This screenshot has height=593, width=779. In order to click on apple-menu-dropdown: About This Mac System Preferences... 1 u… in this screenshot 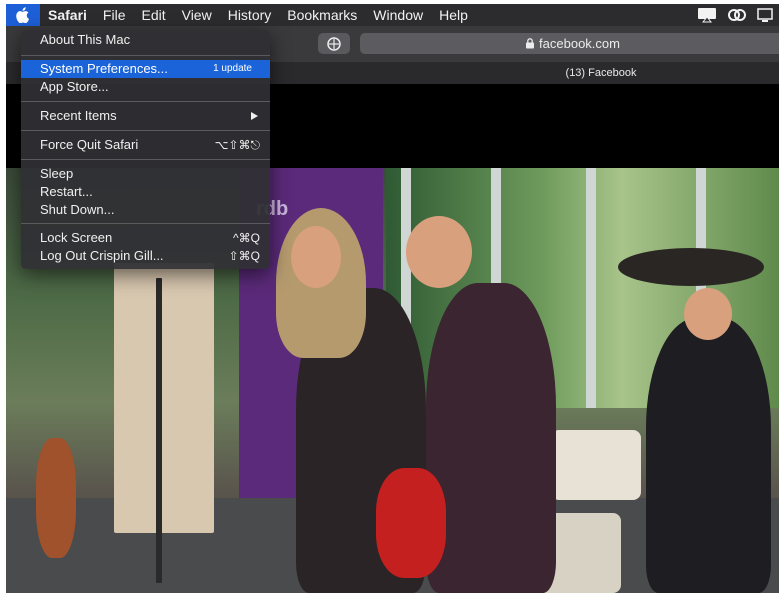, I will do `click(145, 149)`.